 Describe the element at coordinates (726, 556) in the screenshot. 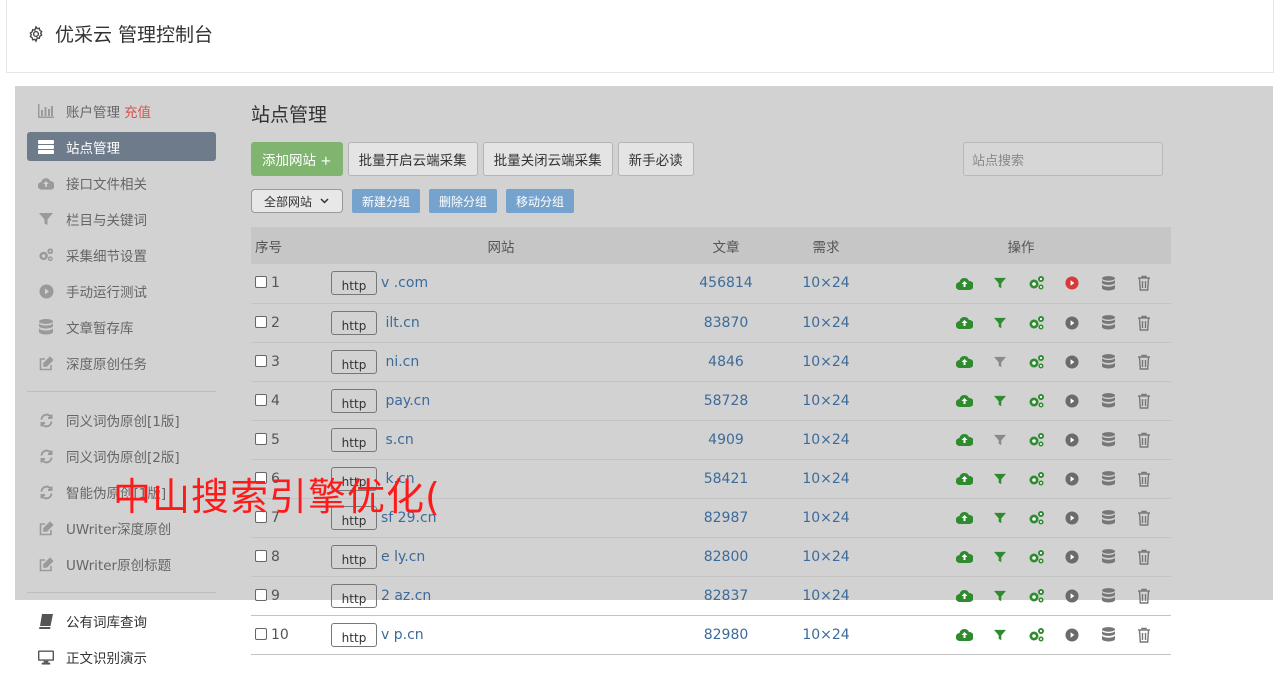

I see `article-count: 82800` at that location.